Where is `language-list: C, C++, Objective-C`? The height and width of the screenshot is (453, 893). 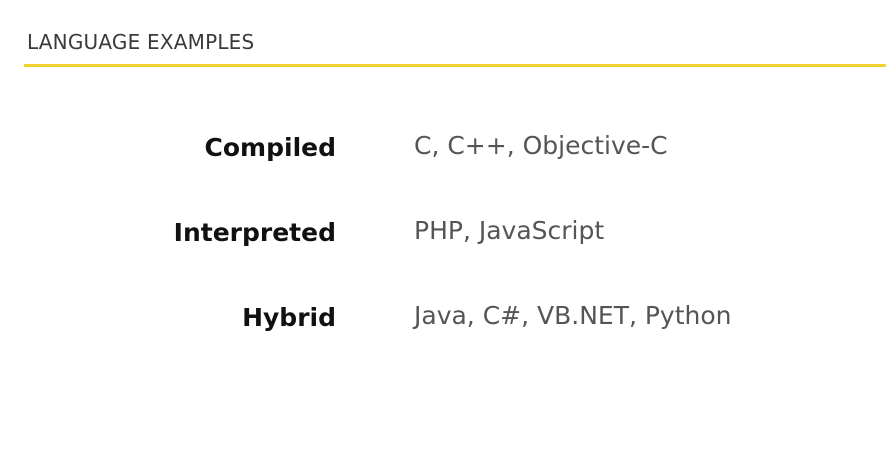
language-list: C, C++, Objective-C is located at coordinates (541, 145).